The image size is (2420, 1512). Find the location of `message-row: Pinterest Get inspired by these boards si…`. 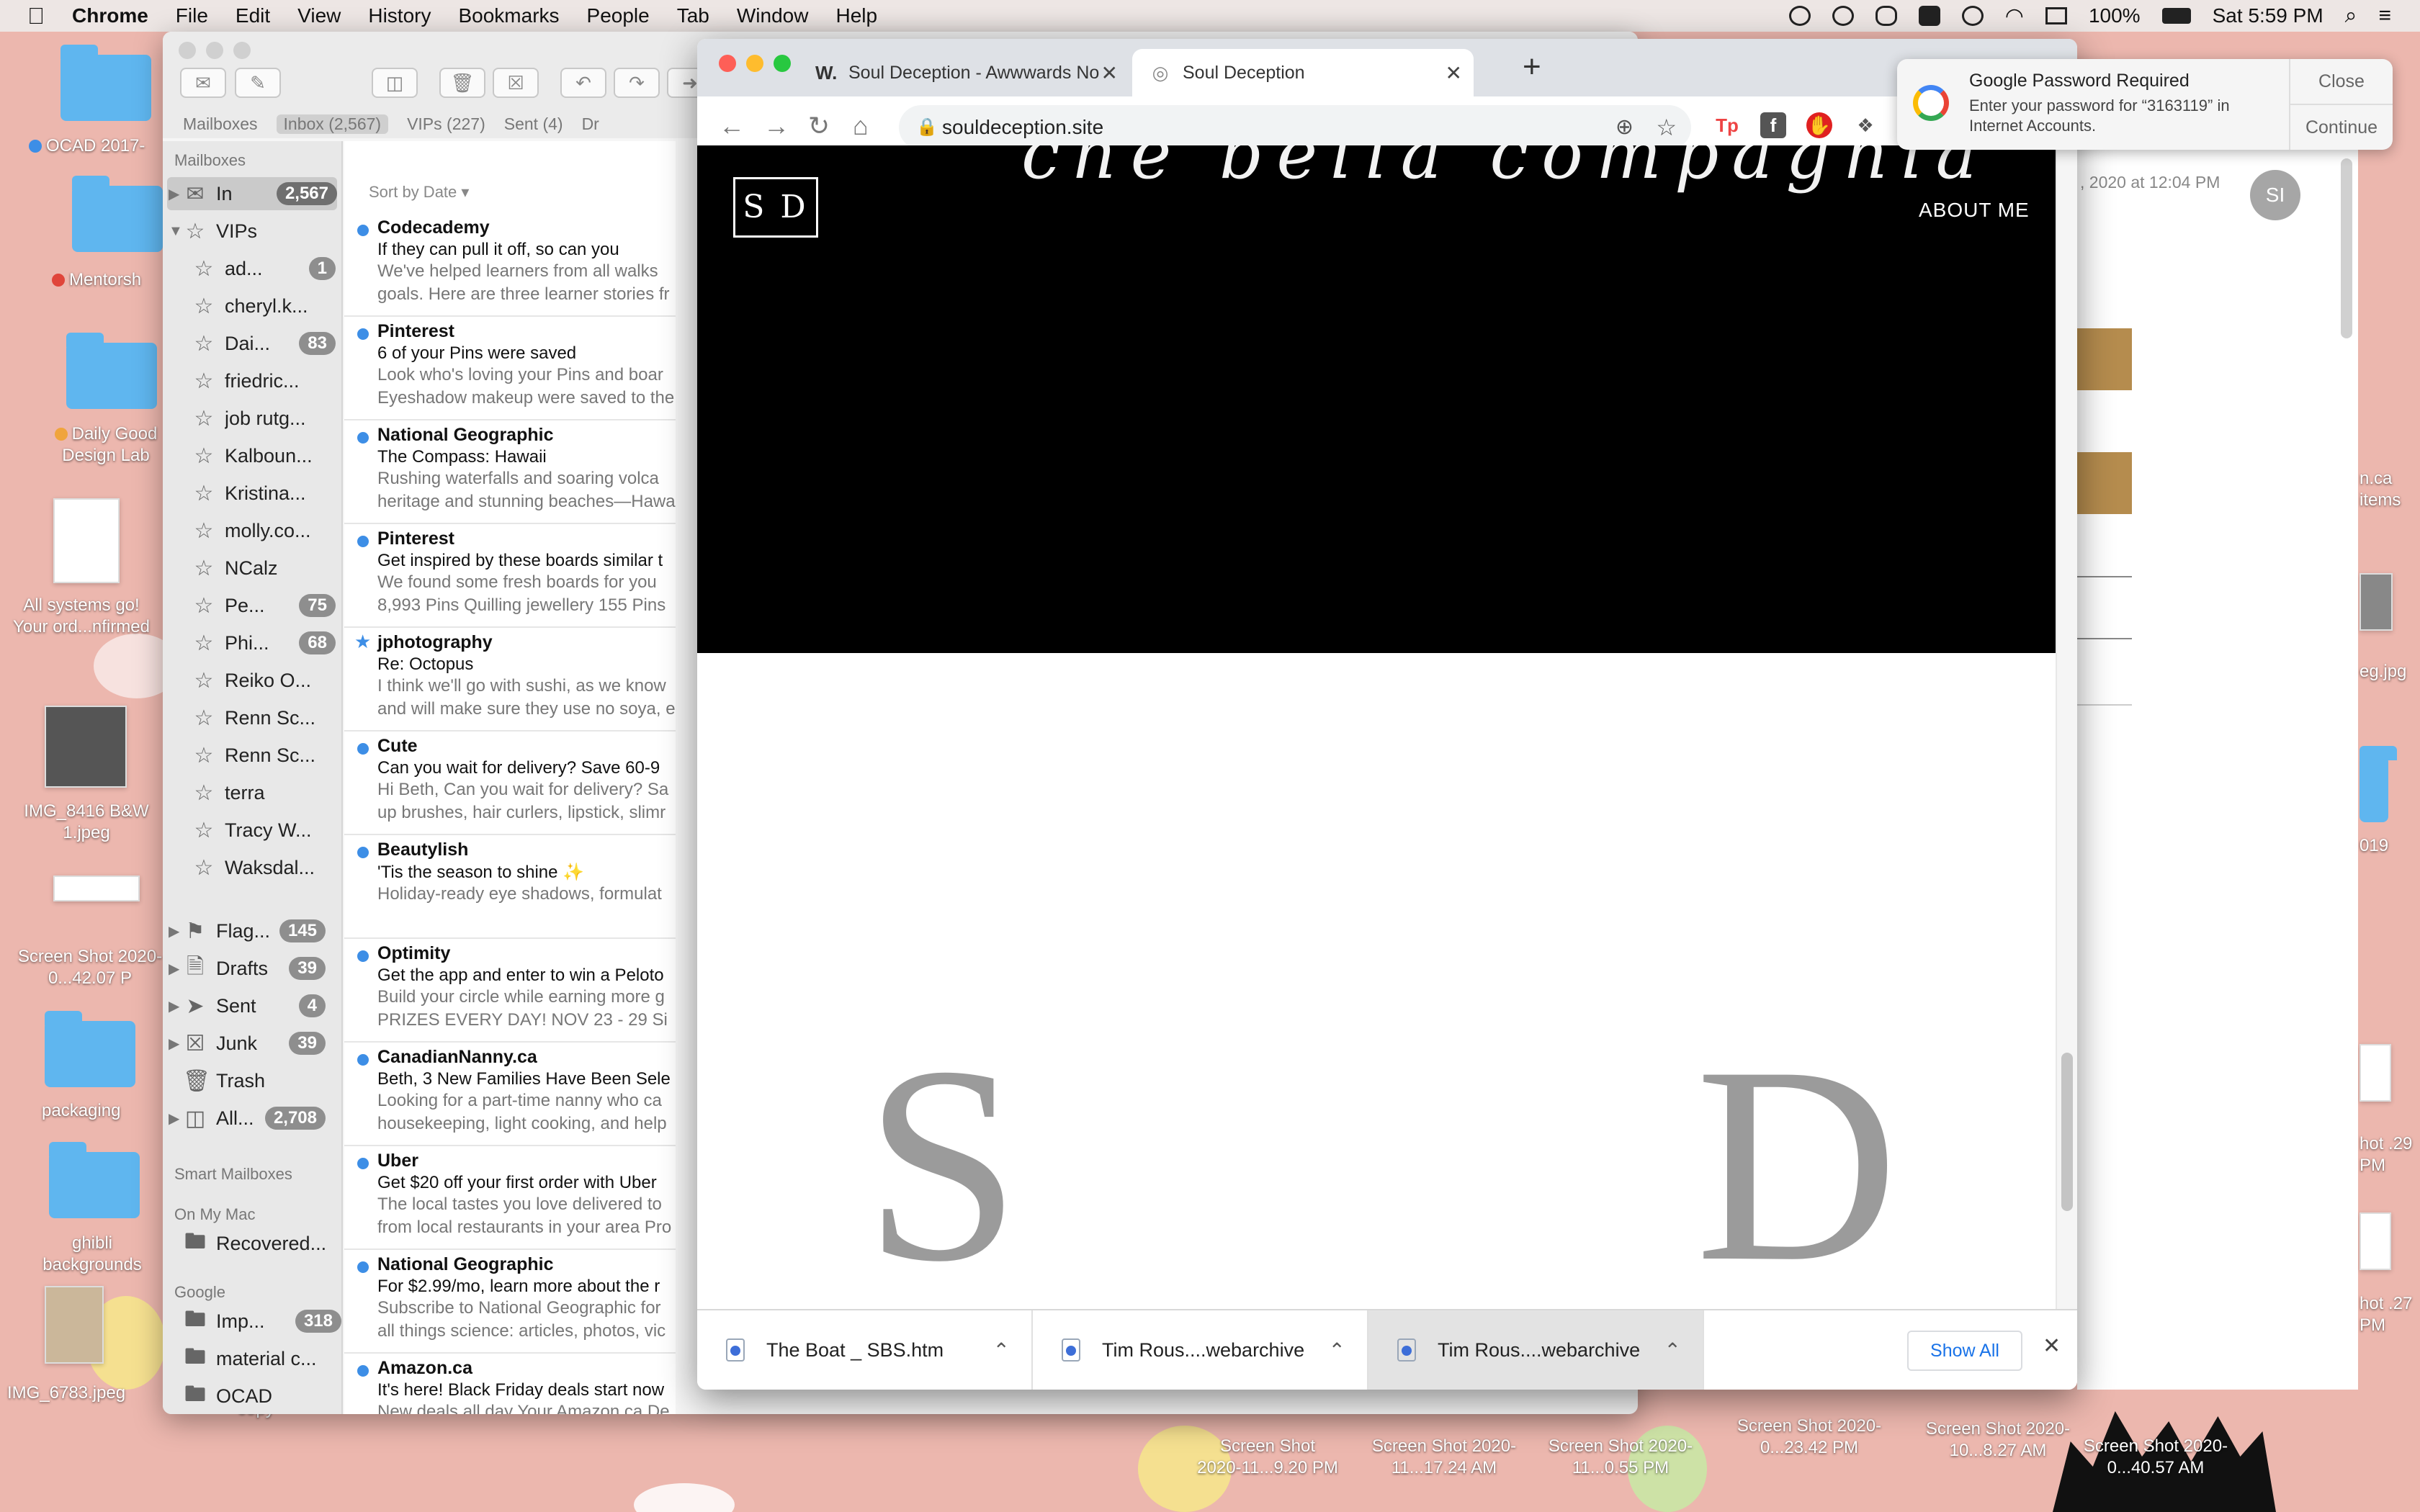

message-row: Pinterest Get inspired by these boards si… is located at coordinates (510, 576).